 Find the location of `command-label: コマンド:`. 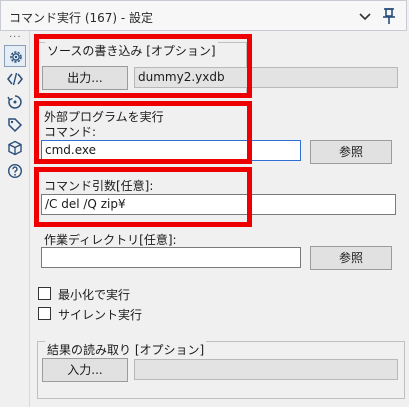

command-label: コマンド: is located at coordinates (70, 132).